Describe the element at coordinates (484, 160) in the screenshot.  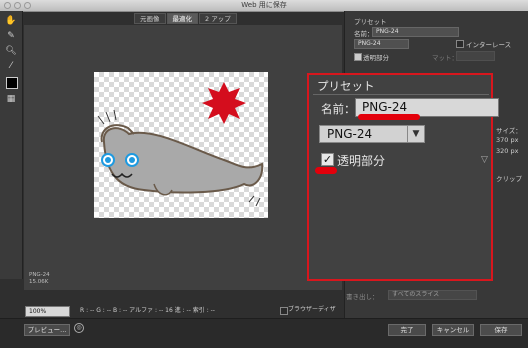
I see `eyedropper-color-icon: ▽` at that location.